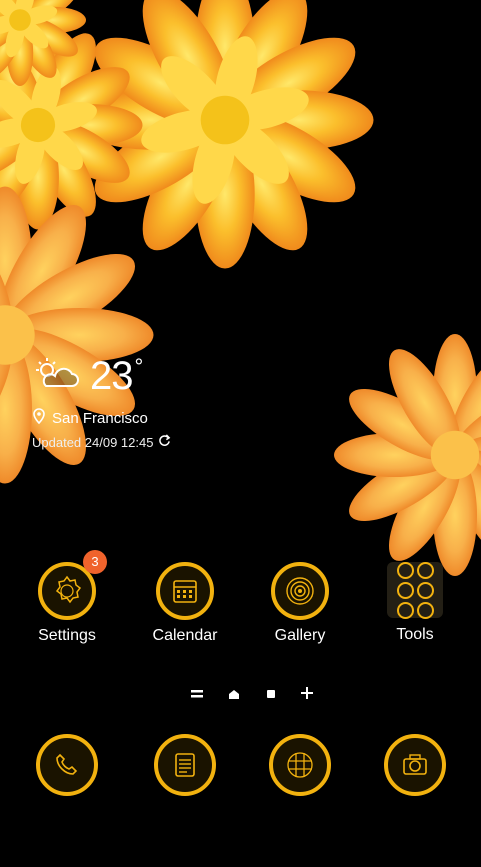 The image size is (481, 867). I want to click on app-label: Calendar, so click(185, 635).